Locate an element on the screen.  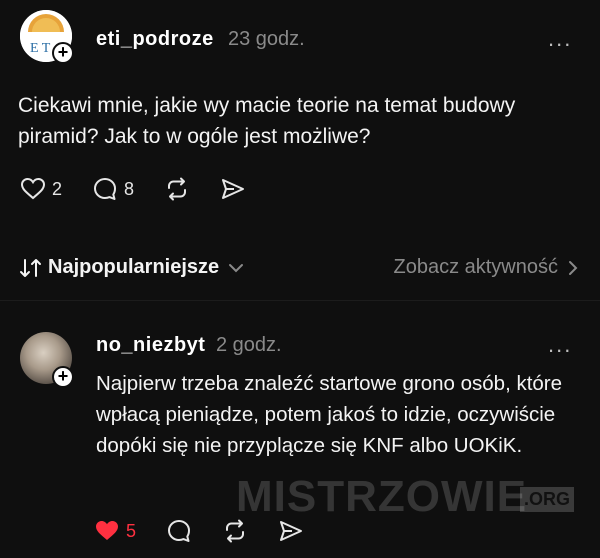
watermark-domain: .ORG is located at coordinates (547, 499).